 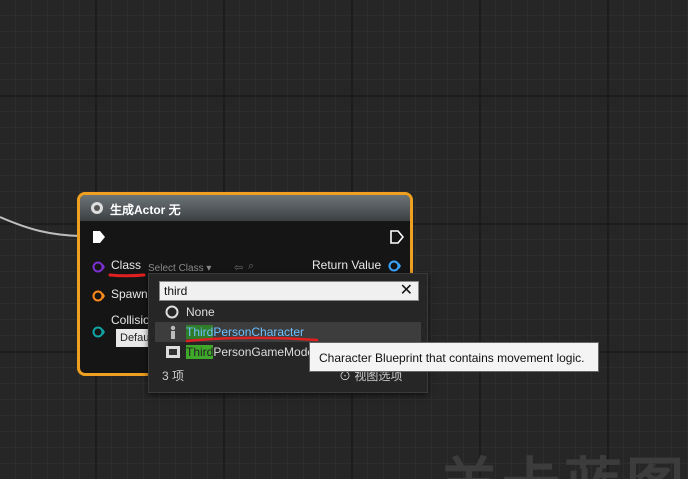 What do you see at coordinates (288, 312) in the screenshot?
I see `list-item-none: None` at bounding box center [288, 312].